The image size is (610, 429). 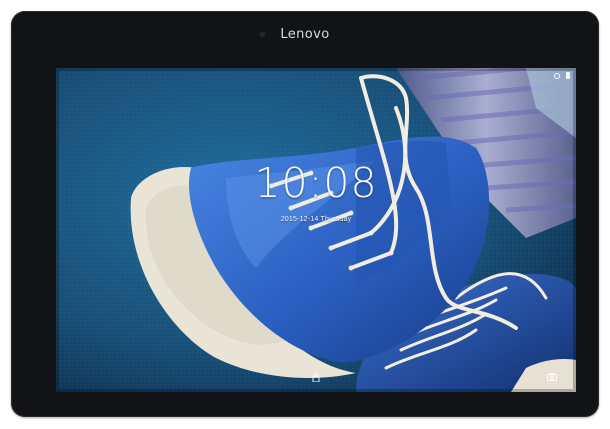 I want to click on camera-icon, so click(x=552, y=377).